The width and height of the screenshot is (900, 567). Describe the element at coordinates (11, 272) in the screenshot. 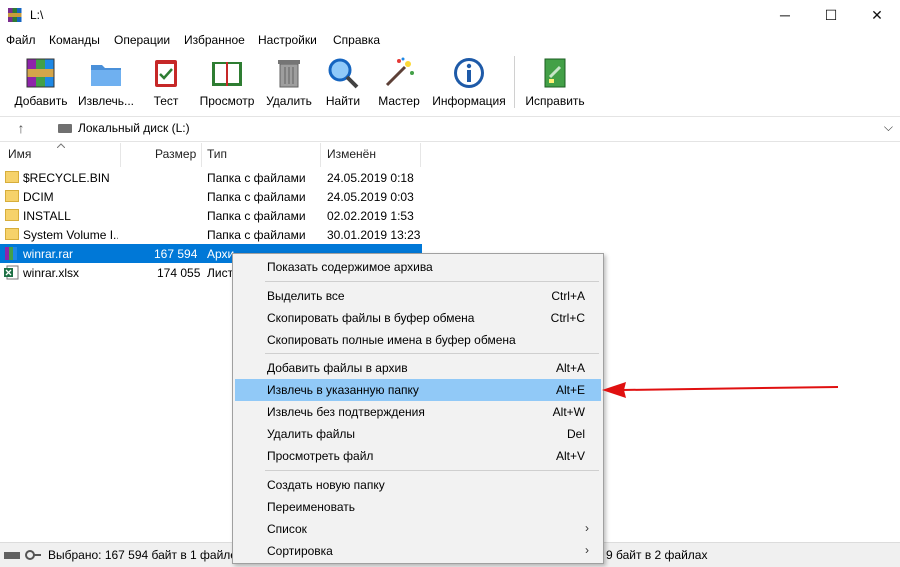

I see `excel-file-icon` at that location.